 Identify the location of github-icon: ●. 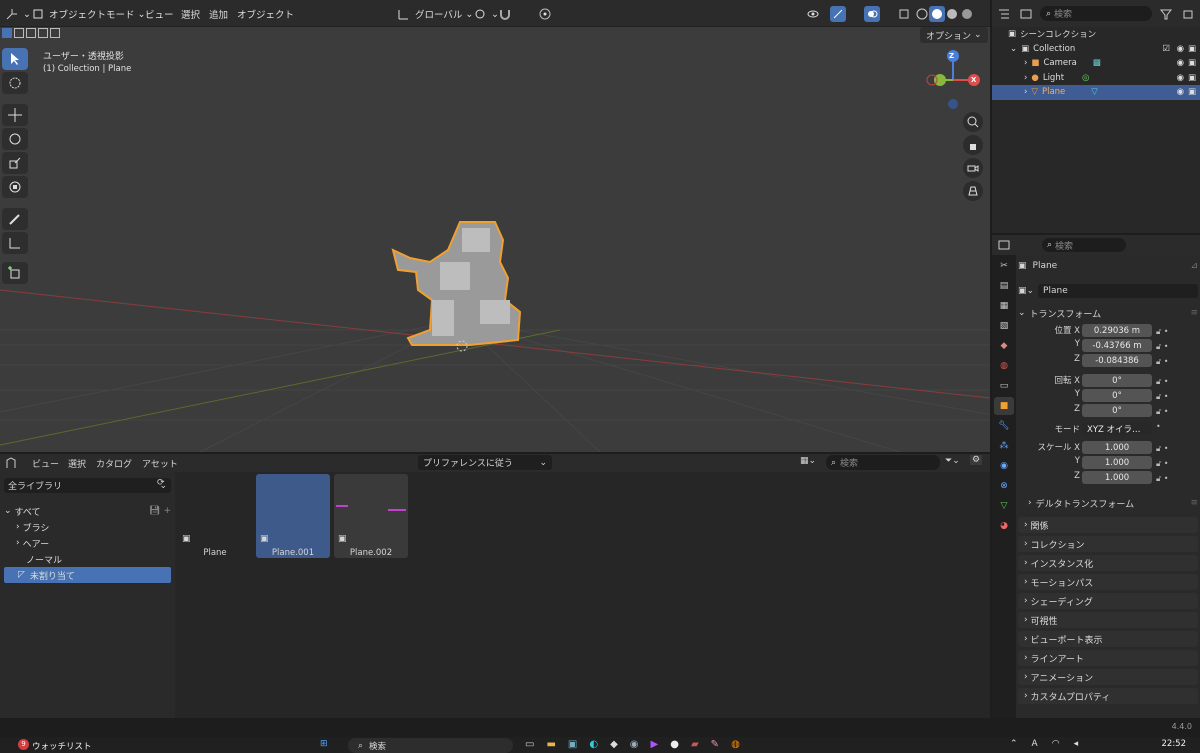
(674, 744).